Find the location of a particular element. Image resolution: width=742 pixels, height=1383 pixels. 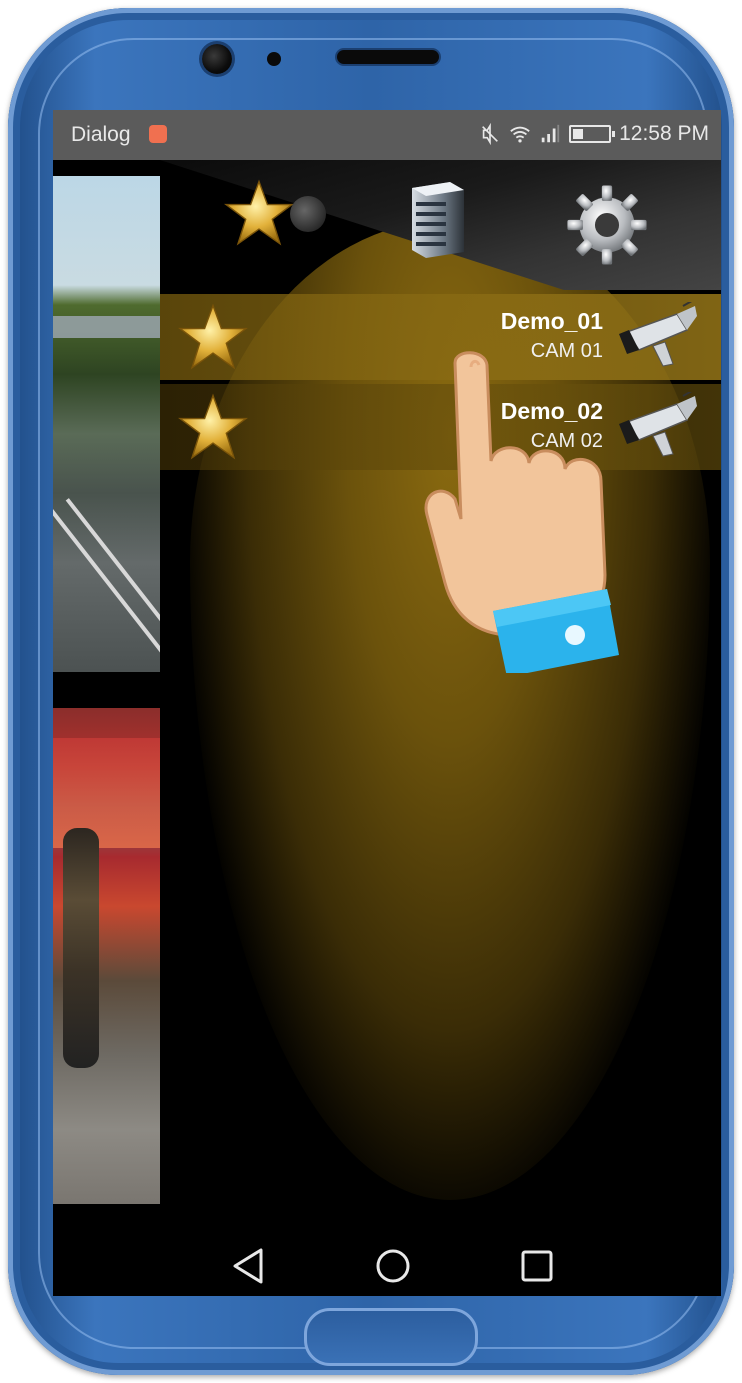

hardware-home-button is located at coordinates (391, 1337).